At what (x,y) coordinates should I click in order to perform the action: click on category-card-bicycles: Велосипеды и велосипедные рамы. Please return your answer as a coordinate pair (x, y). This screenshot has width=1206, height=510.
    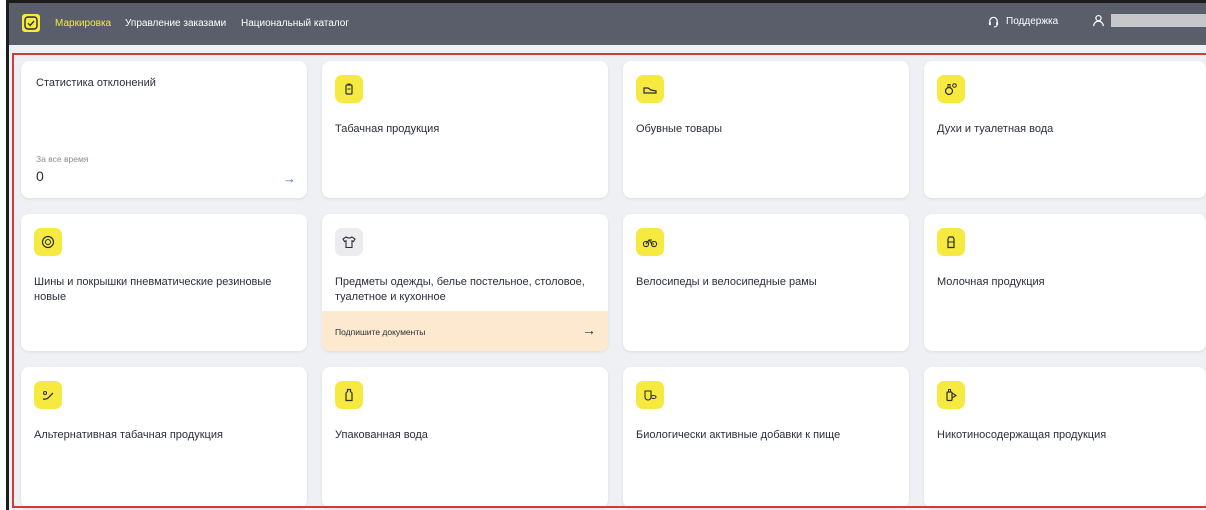
    Looking at the image, I should click on (766, 282).